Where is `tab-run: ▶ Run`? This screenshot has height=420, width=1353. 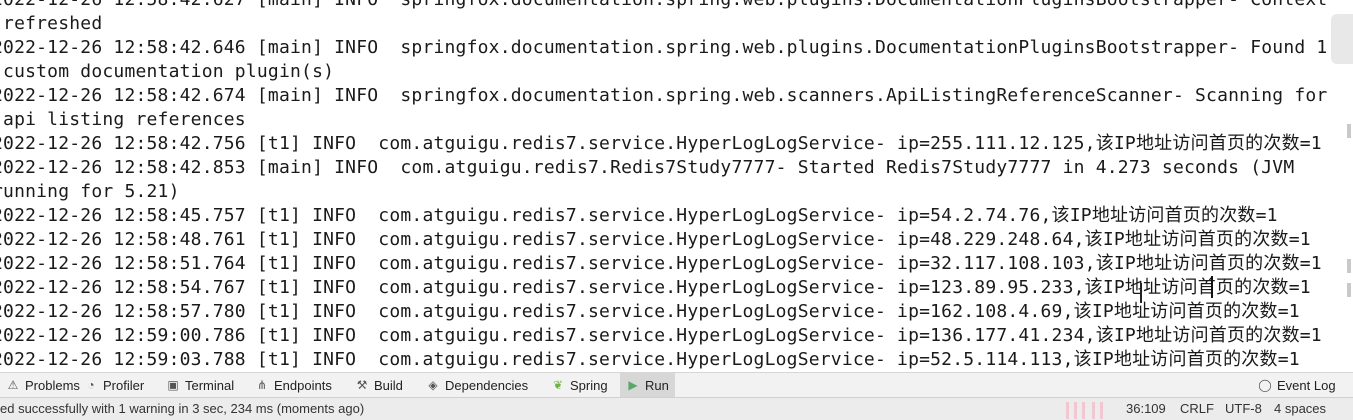 tab-run: ▶ Run is located at coordinates (647, 385).